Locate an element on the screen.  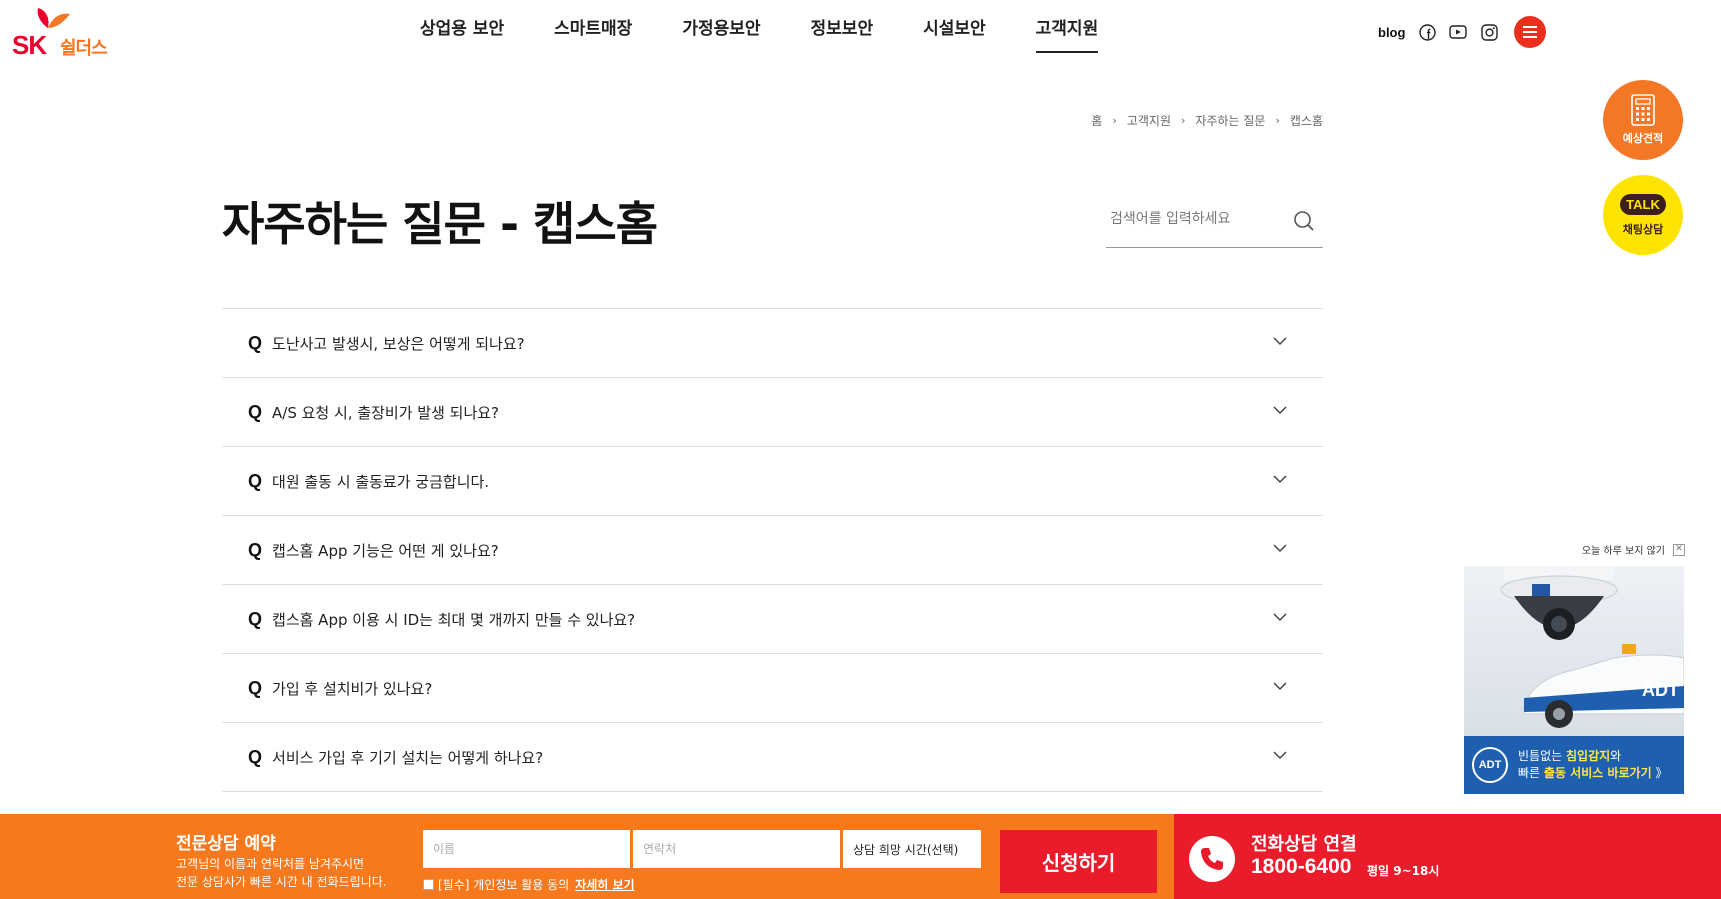
menu-icon is located at coordinates (1530, 32).